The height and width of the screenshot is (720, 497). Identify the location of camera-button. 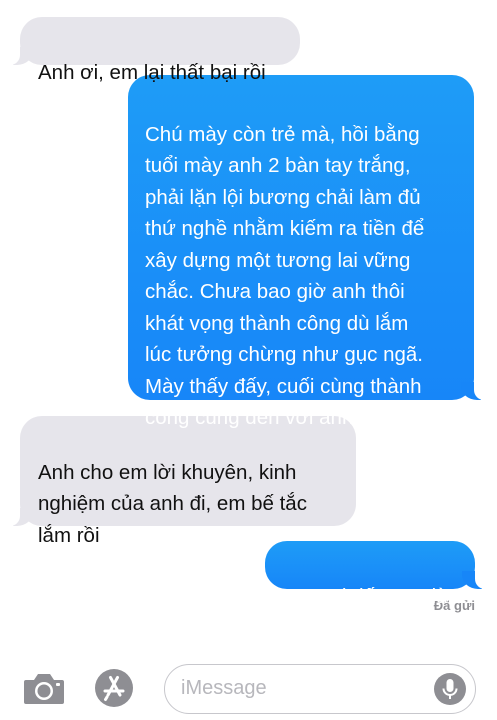
(44, 688).